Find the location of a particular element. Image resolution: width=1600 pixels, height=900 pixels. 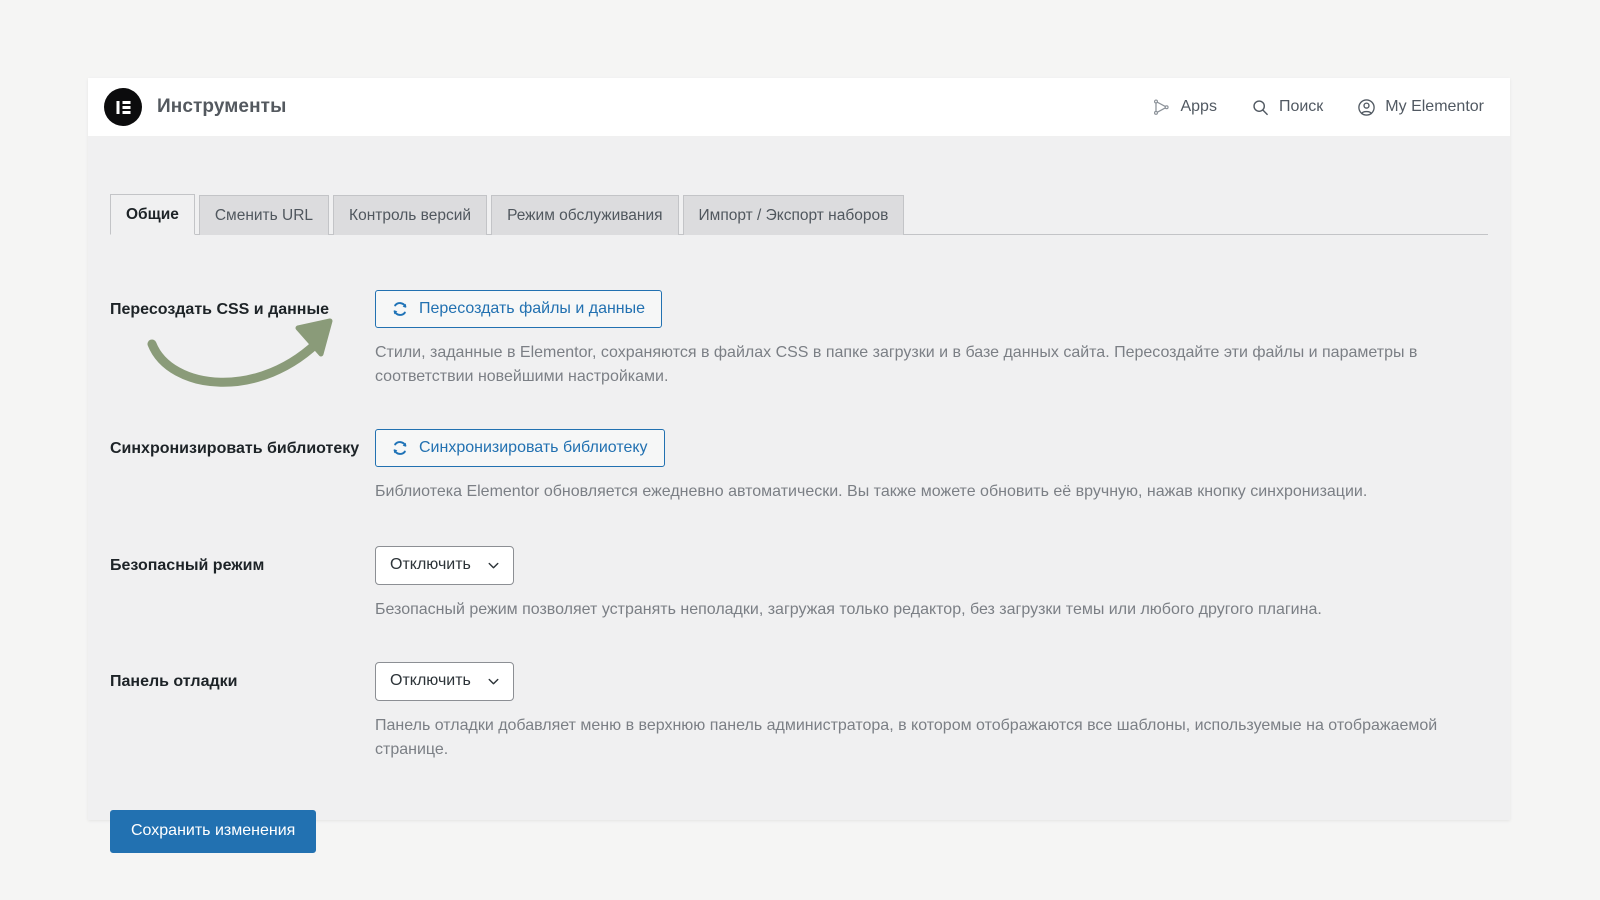

topnav-item-search: Поиск is located at coordinates (1287, 107).